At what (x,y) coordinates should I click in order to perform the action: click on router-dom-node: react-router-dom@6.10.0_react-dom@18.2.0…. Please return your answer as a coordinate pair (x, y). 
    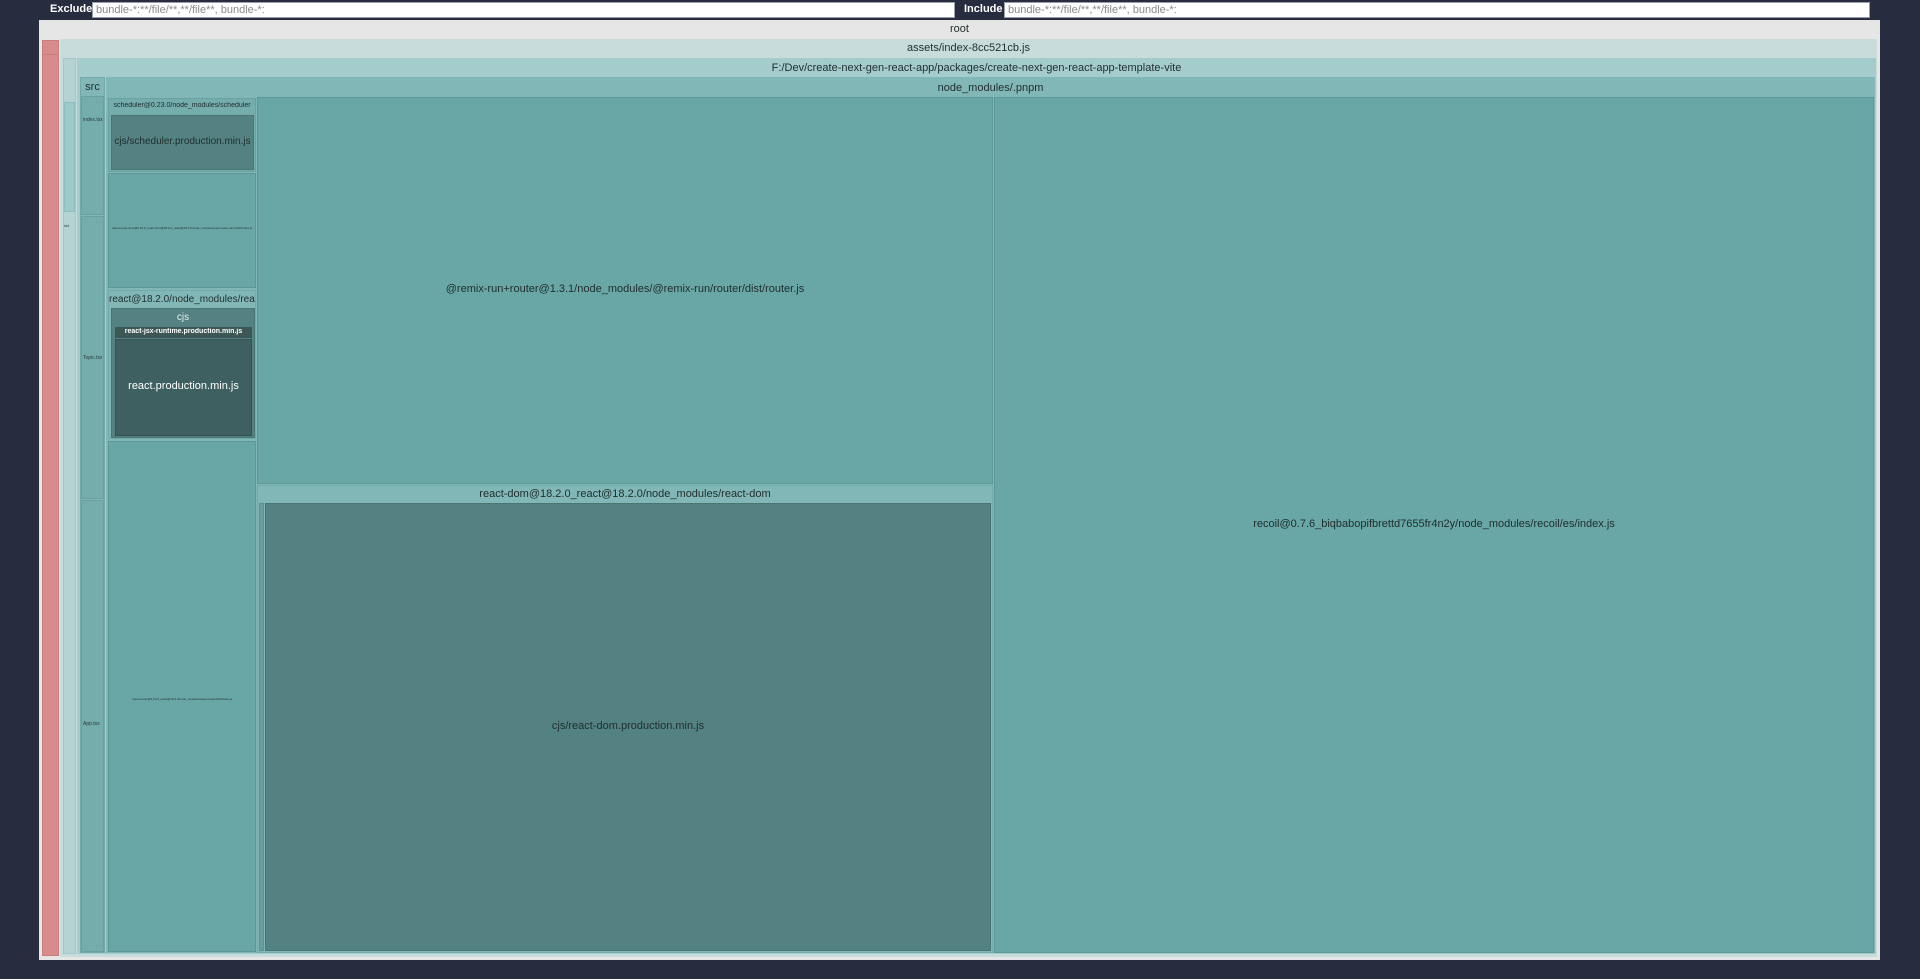
    Looking at the image, I should click on (182, 230).